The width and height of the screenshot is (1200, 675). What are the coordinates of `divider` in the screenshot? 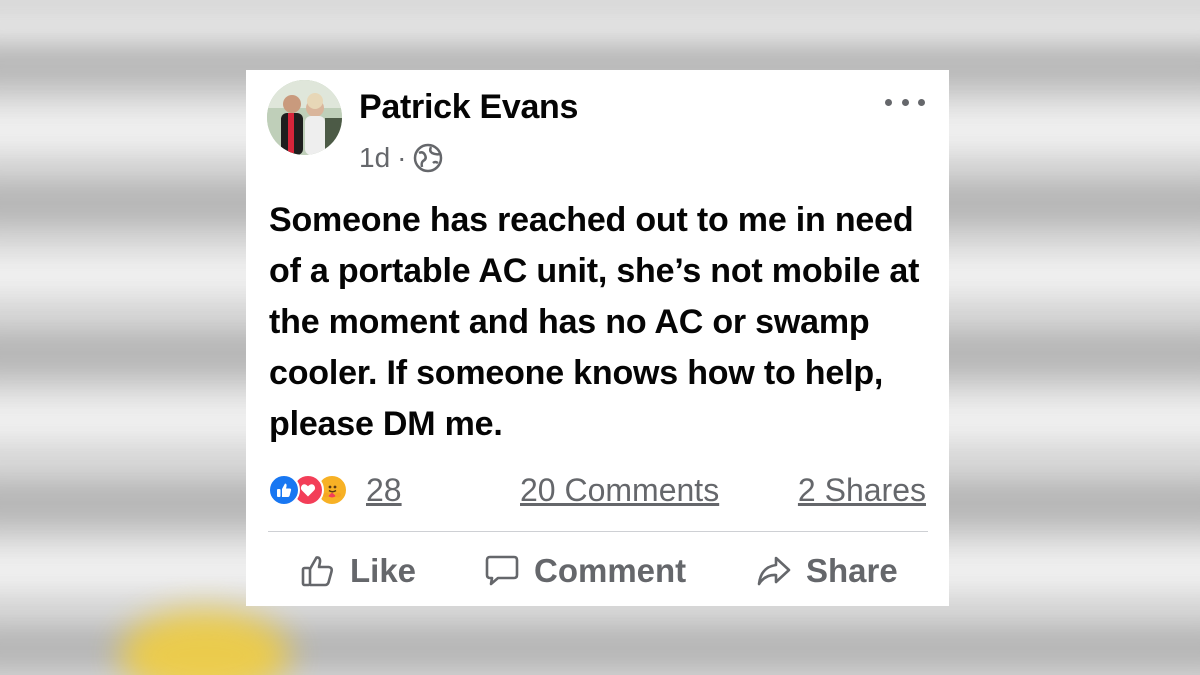 It's located at (598, 531).